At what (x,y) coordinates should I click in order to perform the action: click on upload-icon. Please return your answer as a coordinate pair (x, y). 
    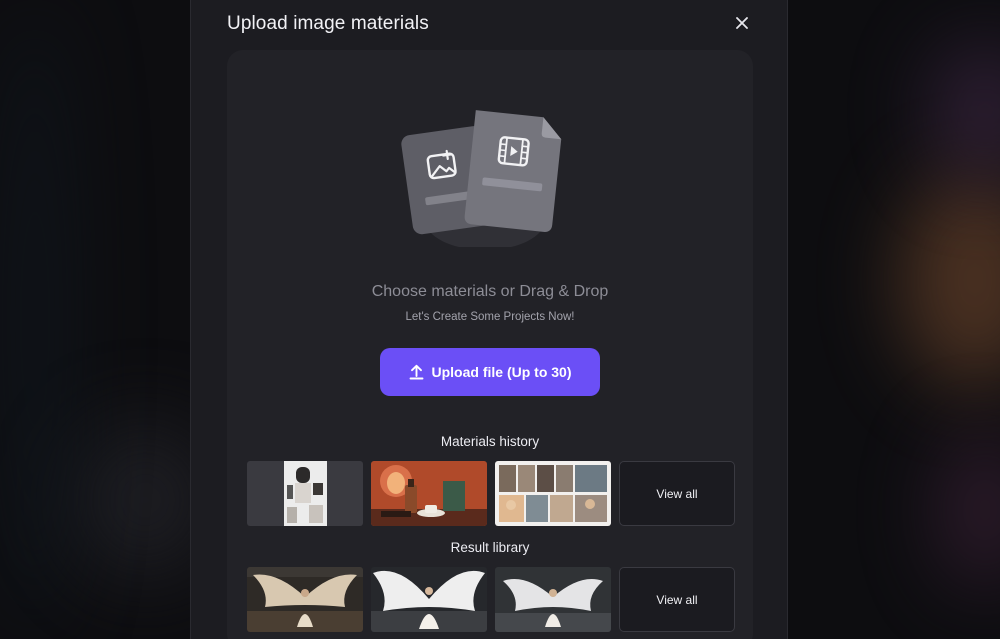
    Looking at the image, I should click on (416, 372).